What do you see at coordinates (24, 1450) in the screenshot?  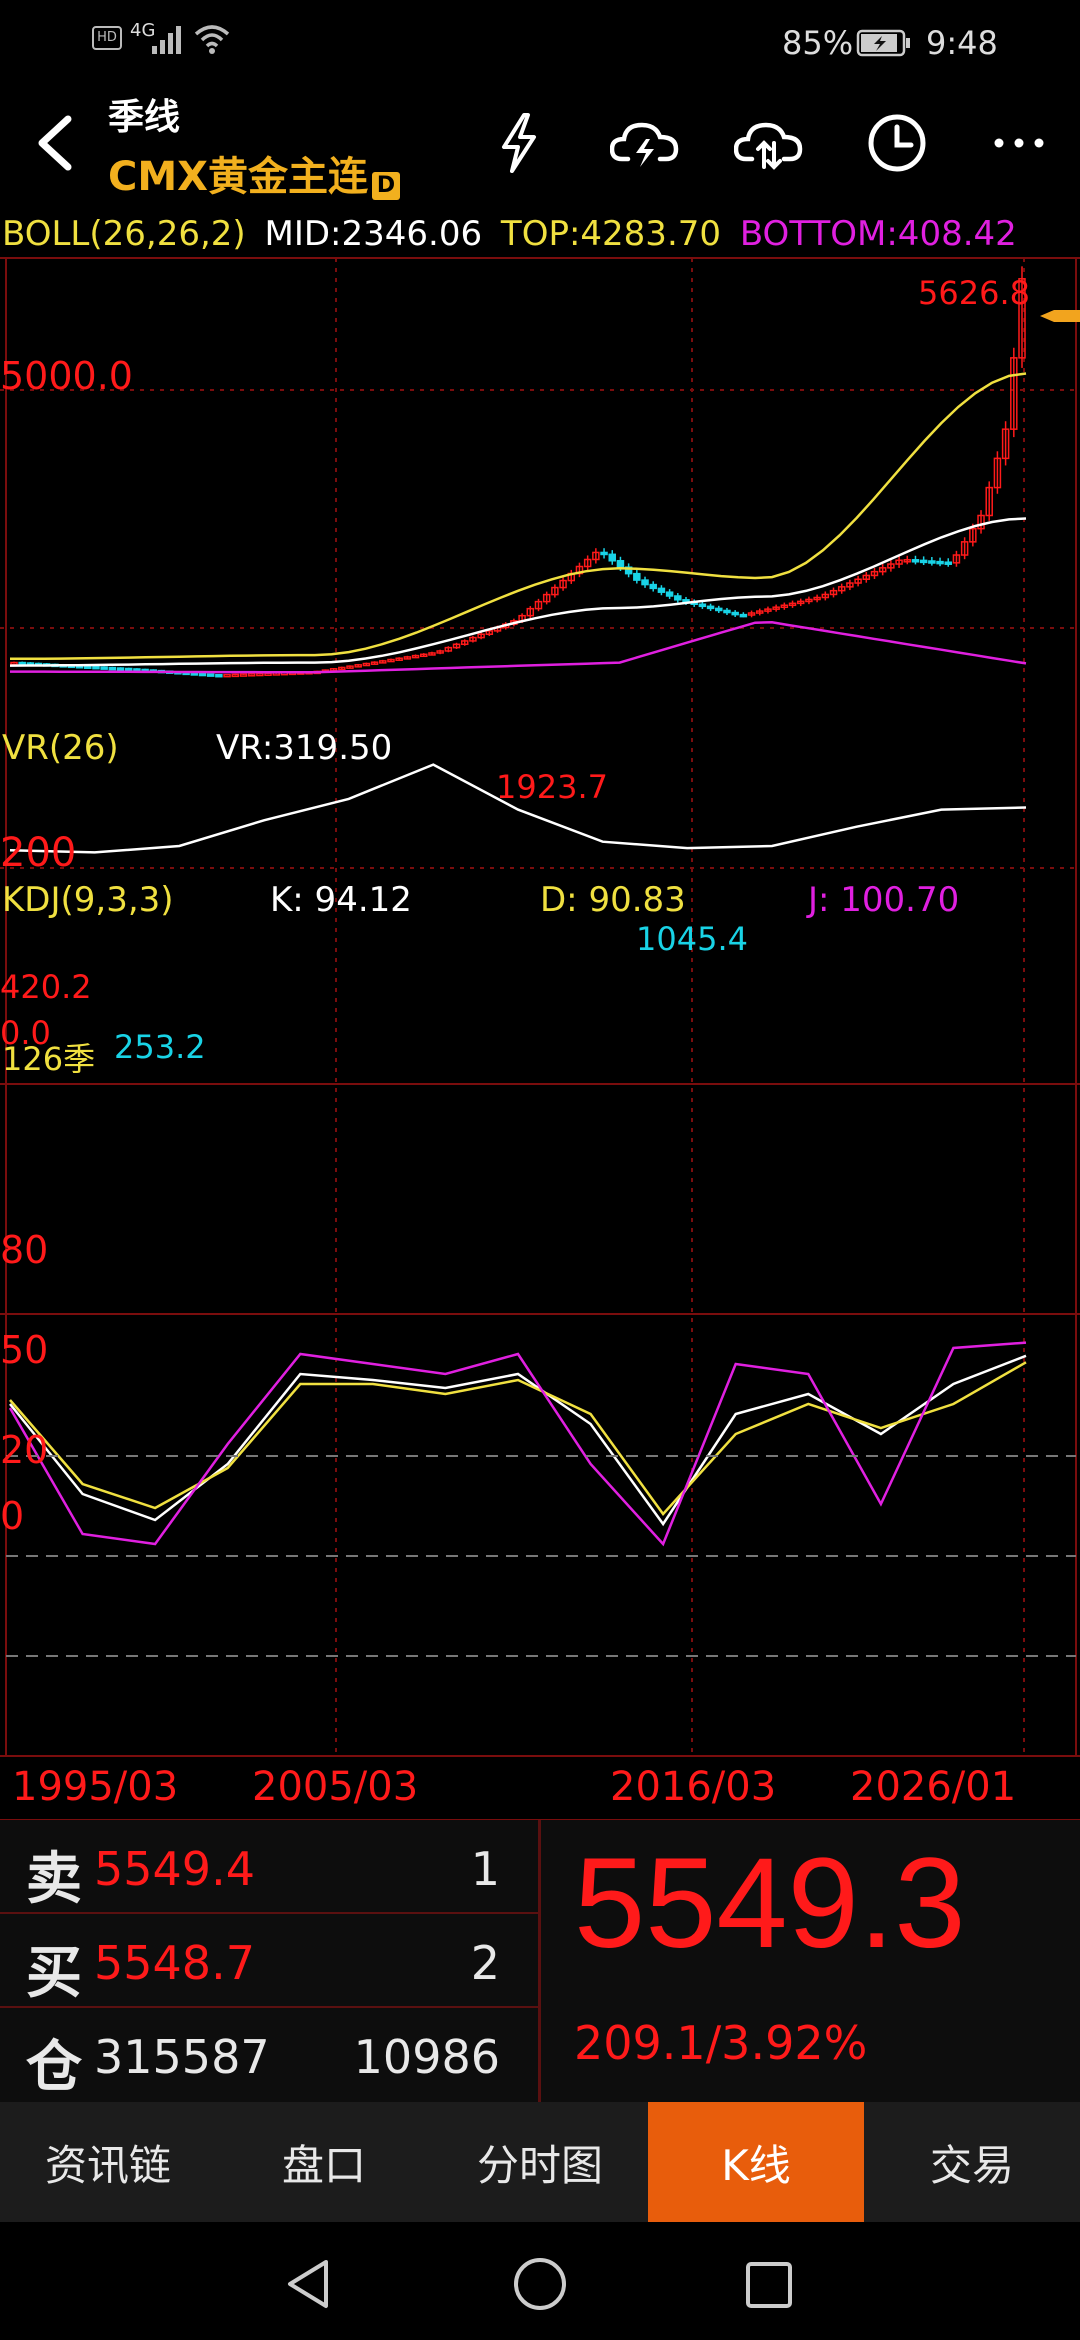 I see `kdj-level-20: 20` at bounding box center [24, 1450].